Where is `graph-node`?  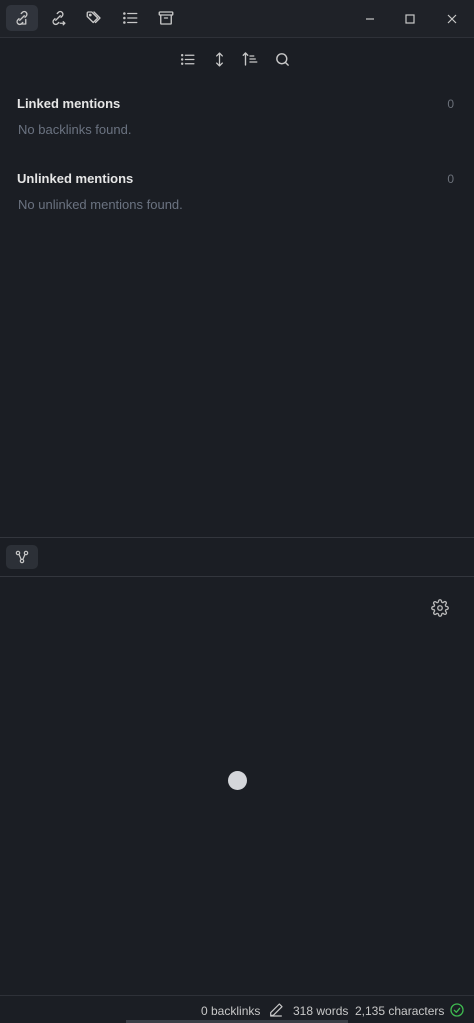 graph-node is located at coordinates (237, 780).